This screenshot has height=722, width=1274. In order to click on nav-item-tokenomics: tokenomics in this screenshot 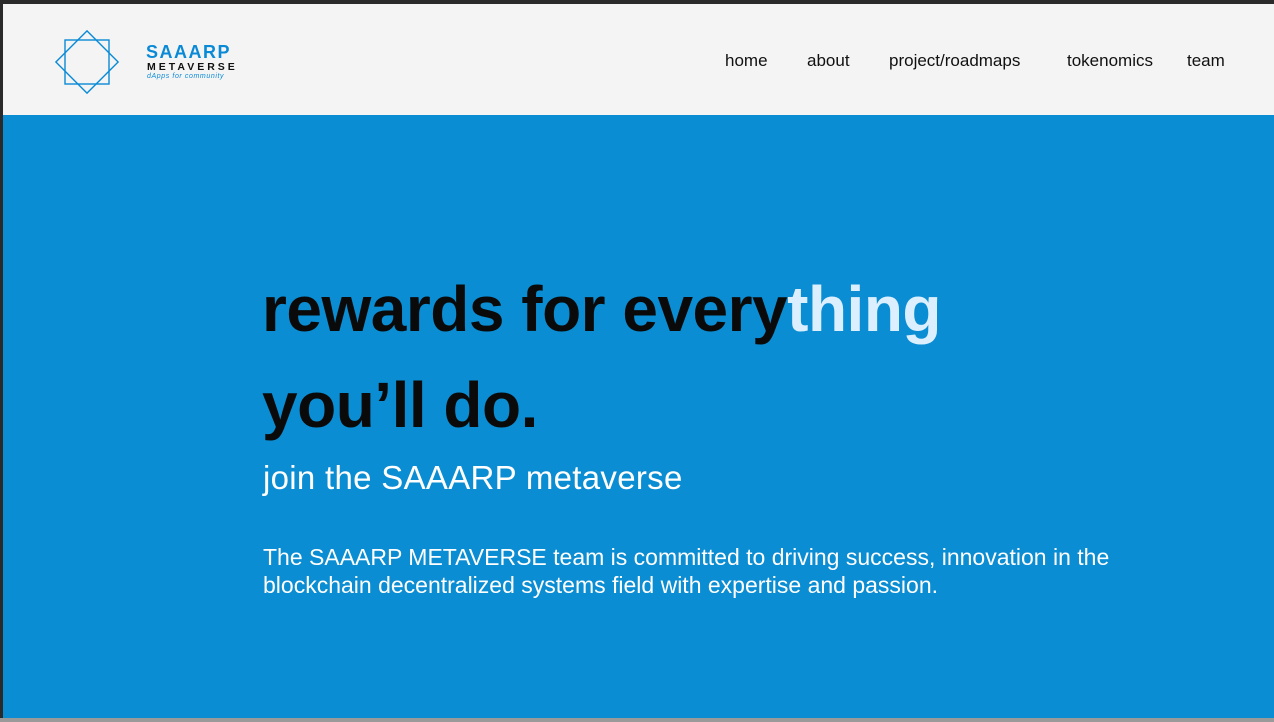, I will do `click(1110, 61)`.